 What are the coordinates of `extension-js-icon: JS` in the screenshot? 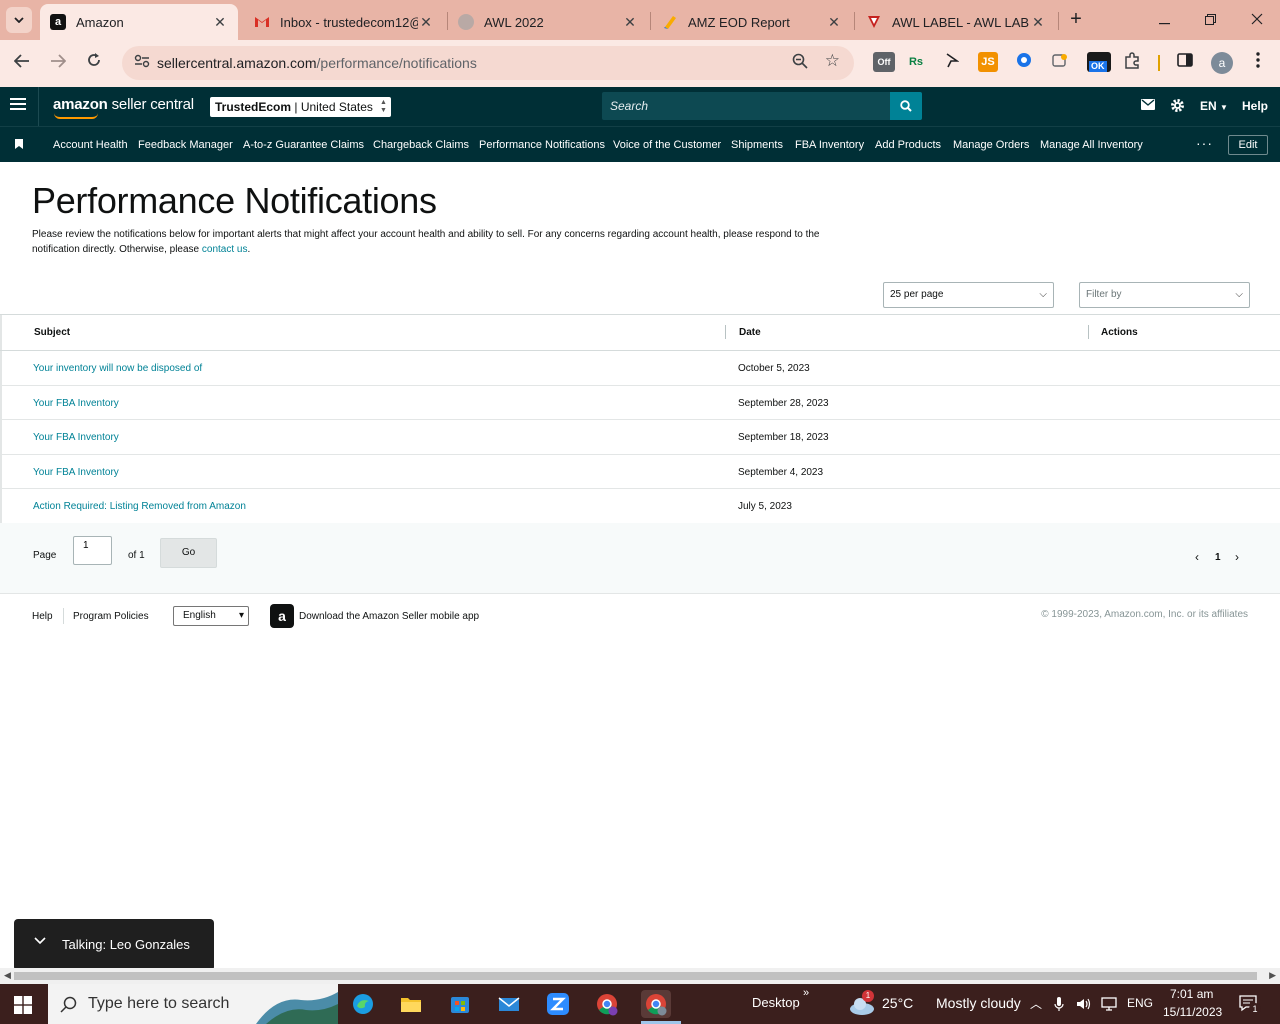 It's located at (988, 62).